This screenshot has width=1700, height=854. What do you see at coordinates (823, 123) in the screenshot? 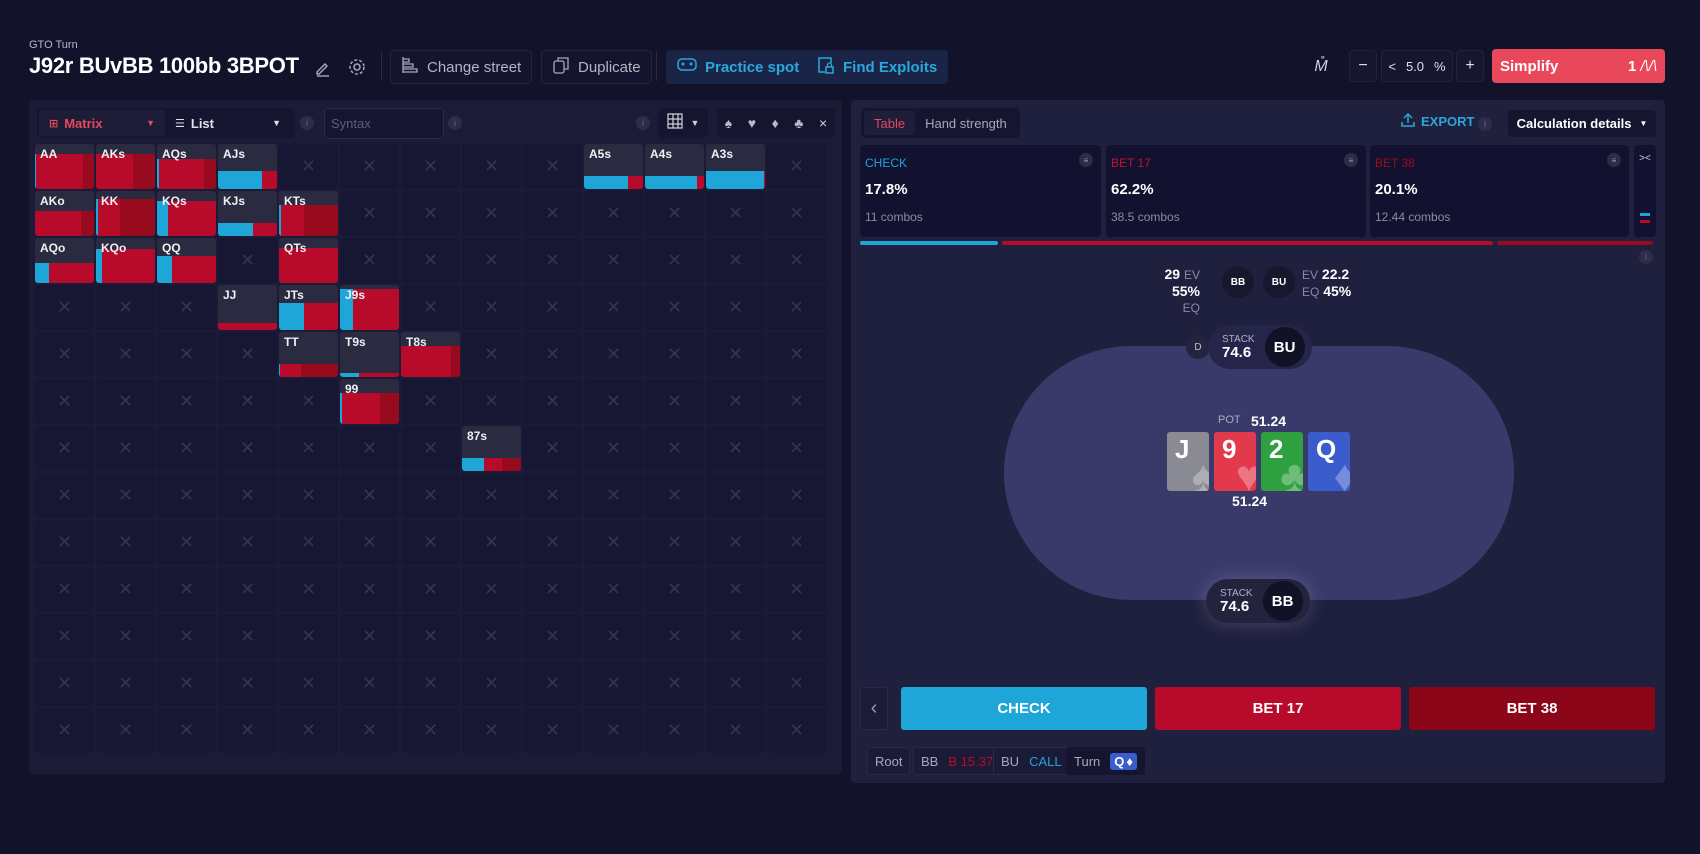
I see `close-icon: ×` at bounding box center [823, 123].